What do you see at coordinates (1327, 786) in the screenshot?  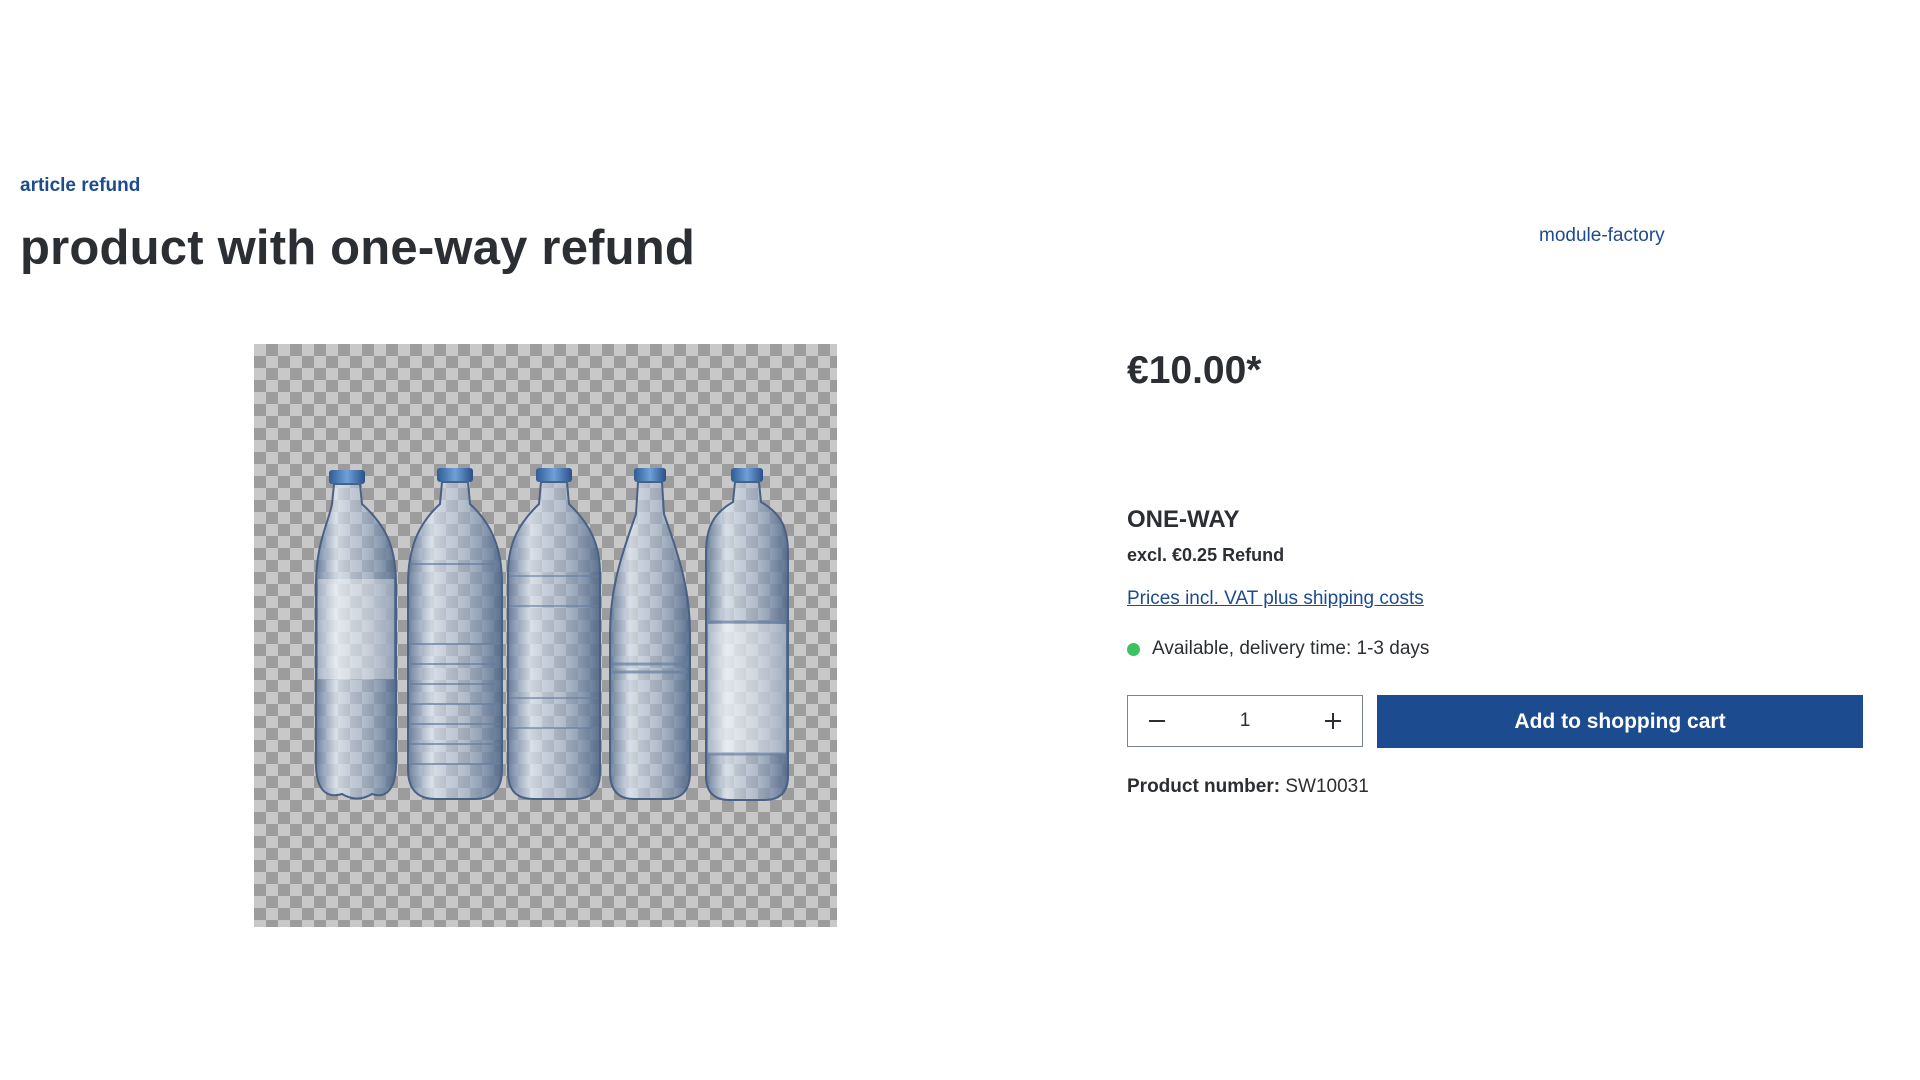 I see `product-number-value: SW10031` at bounding box center [1327, 786].